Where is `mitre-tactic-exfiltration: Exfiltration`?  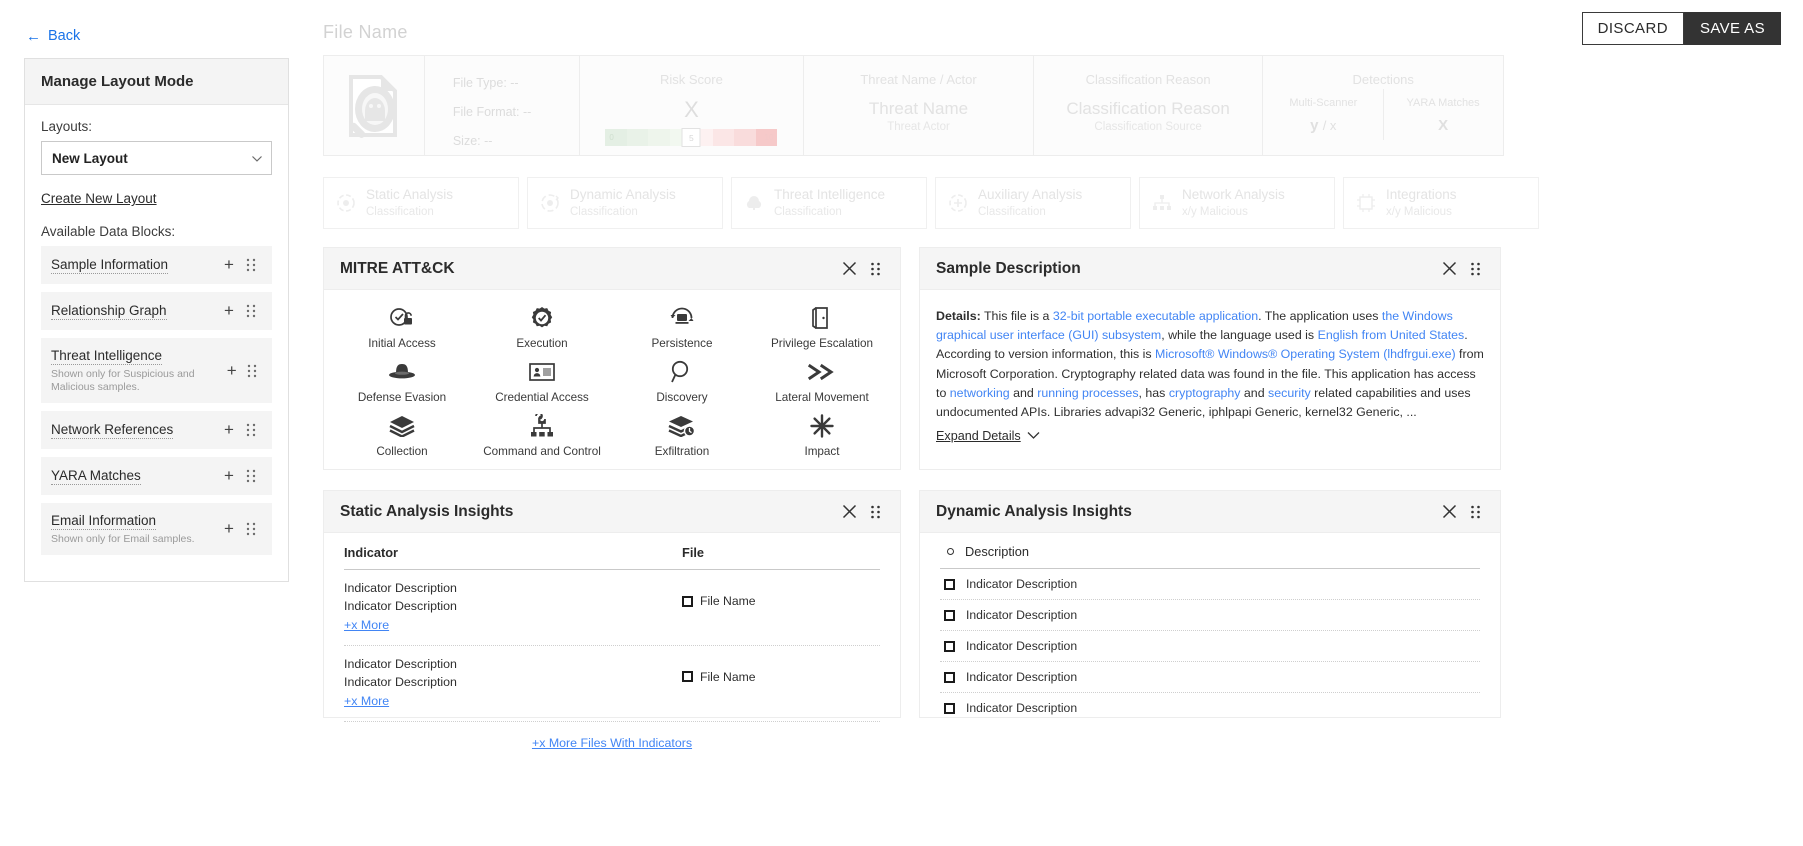 mitre-tactic-exfiltration: Exfiltration is located at coordinates (682, 435).